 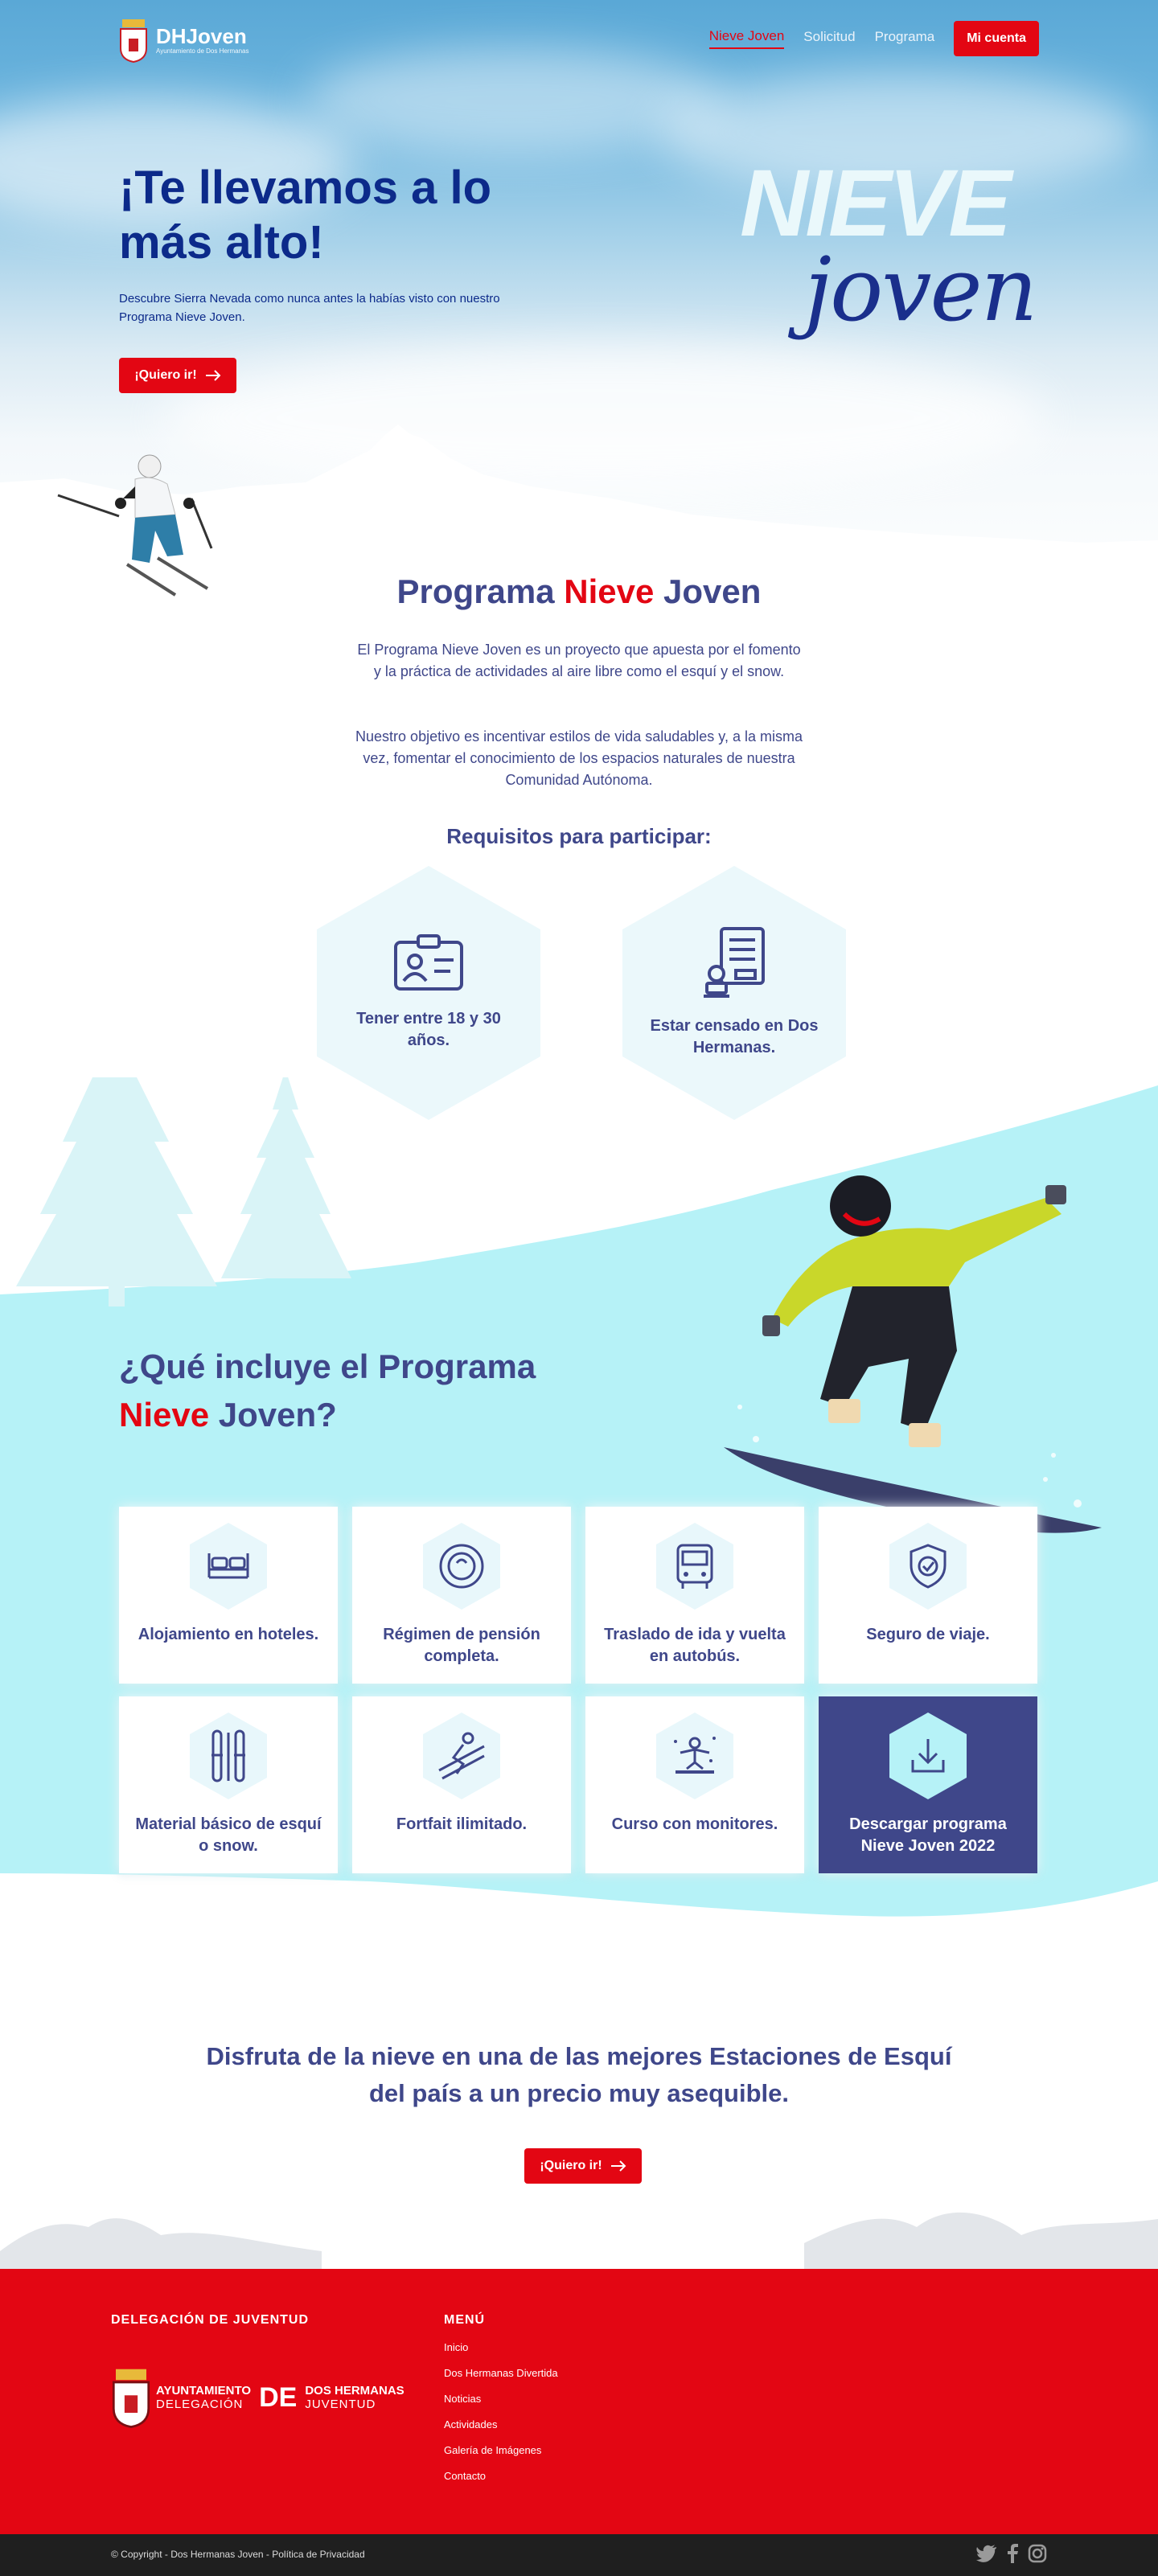 I want to click on logo-title: DHJoven, so click(x=202, y=36).